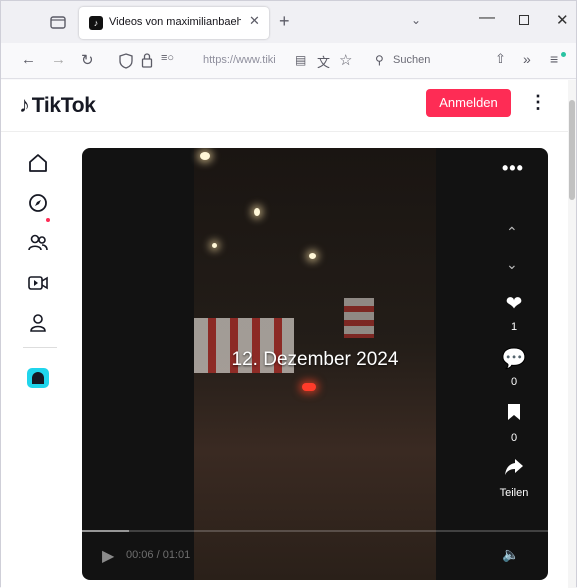 The height and width of the screenshot is (588, 577). Describe the element at coordinates (562, 20) in the screenshot. I see `close-window-button: ✕` at that location.